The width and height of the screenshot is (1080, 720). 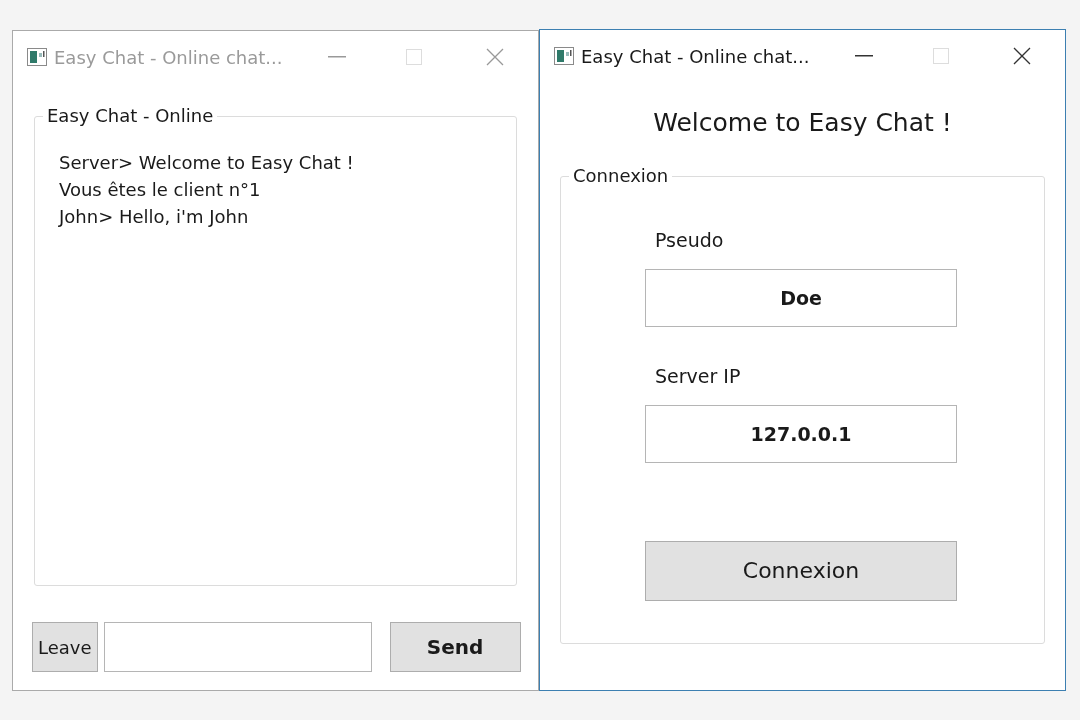 What do you see at coordinates (1022, 56) in the screenshot?
I see `close-icon` at bounding box center [1022, 56].